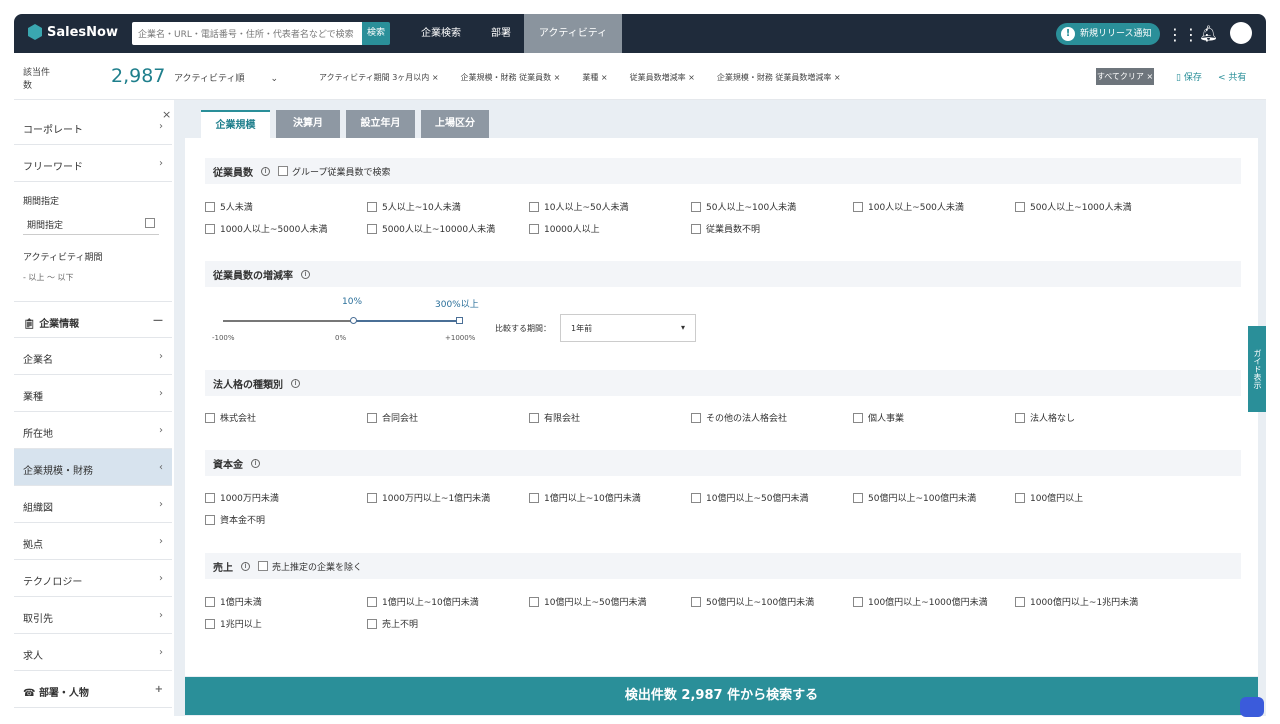  I want to click on tab-fiscal-month: 決算月, so click(308, 124).